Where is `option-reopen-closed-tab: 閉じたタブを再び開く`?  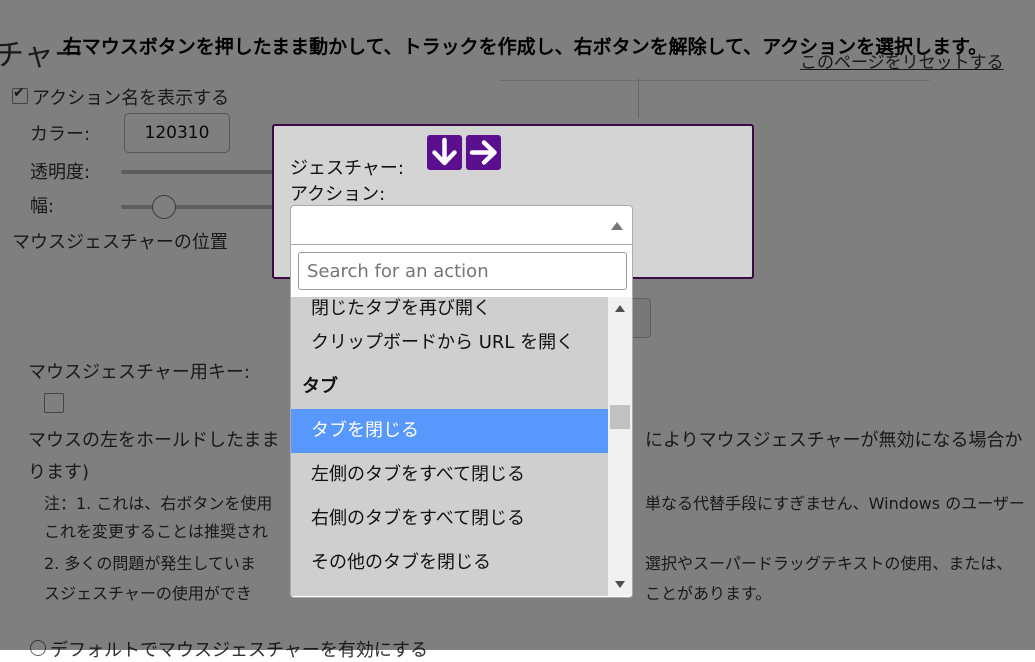 option-reopen-closed-tab: 閉じたタブを再び開く is located at coordinates (449, 309).